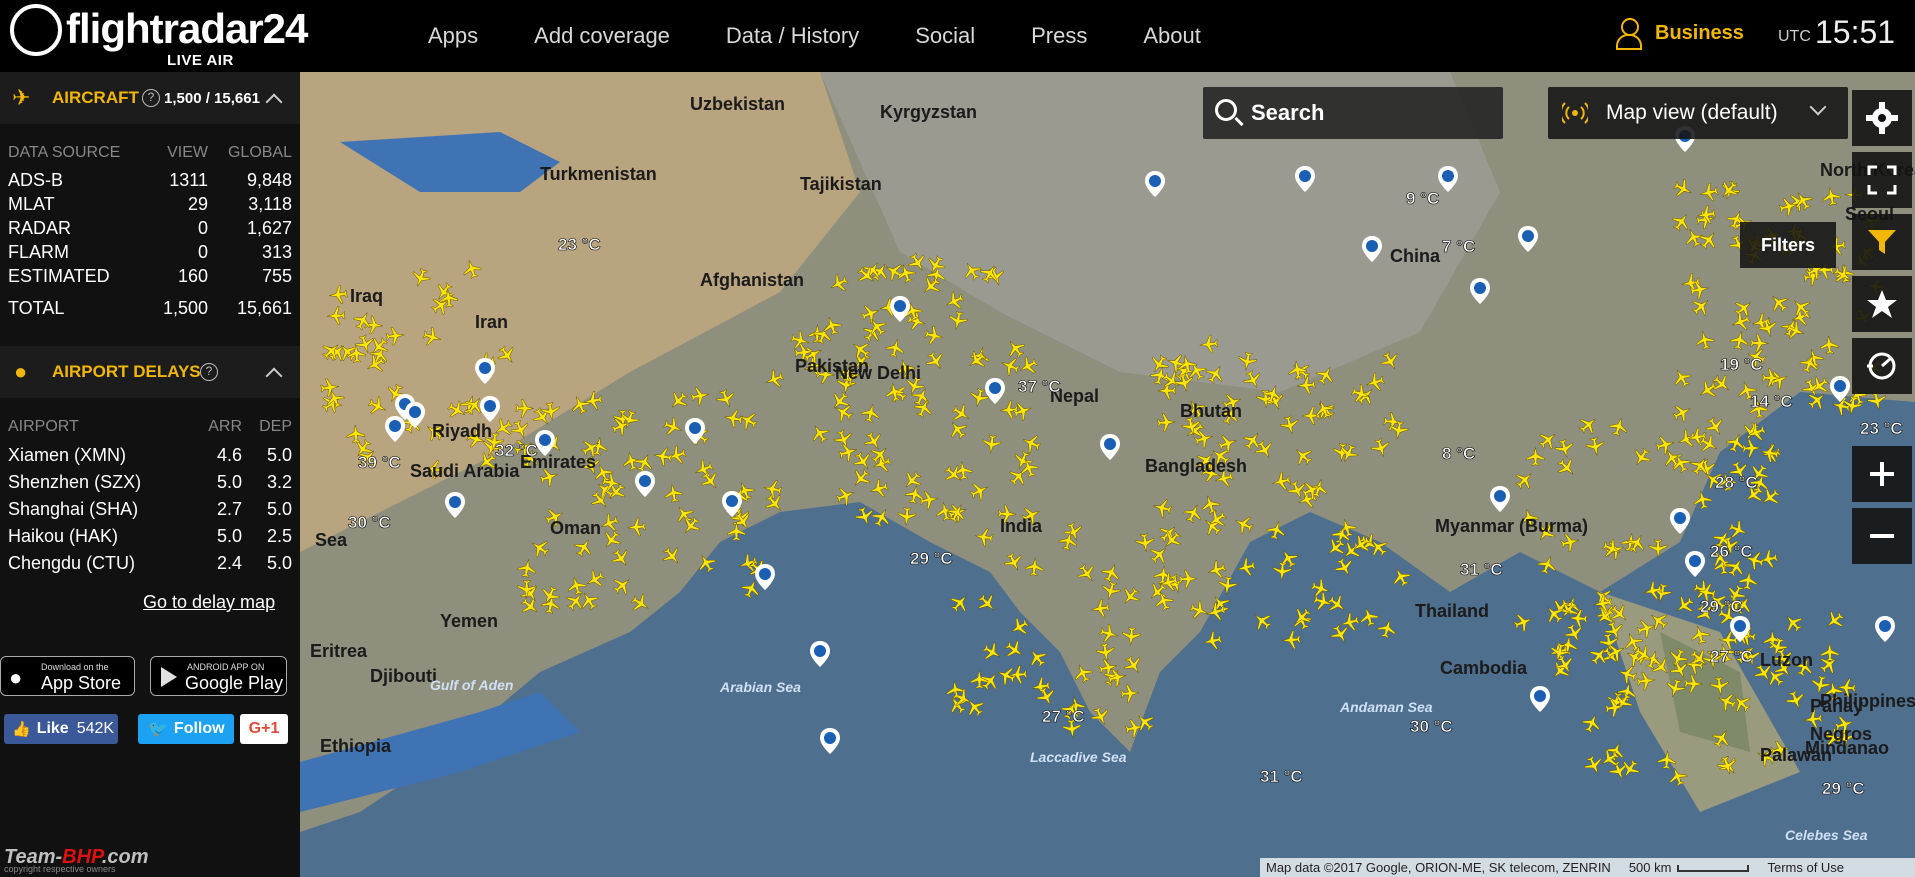  I want to click on global-count: 3,118, so click(270, 203).